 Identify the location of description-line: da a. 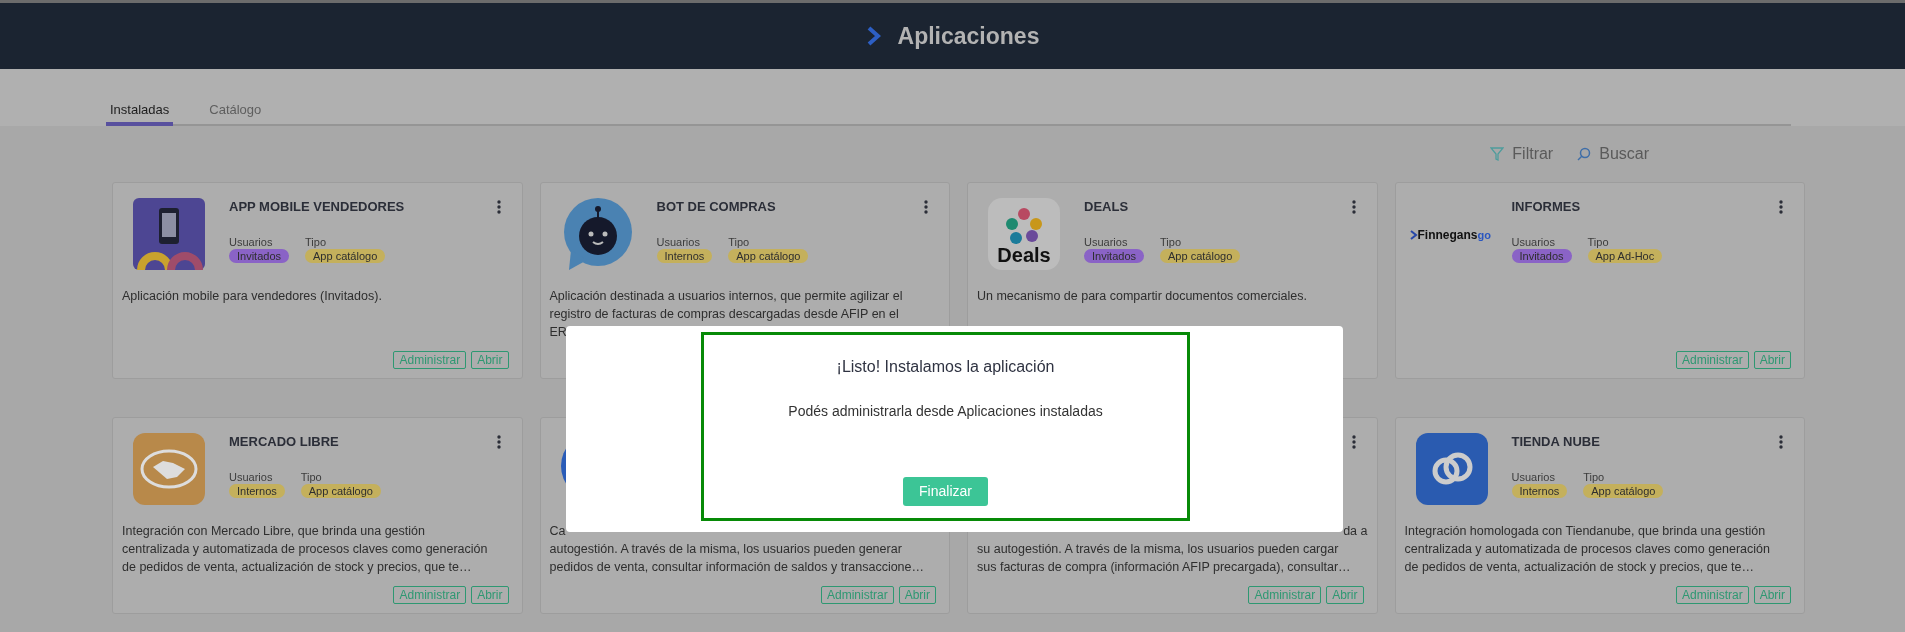
(1355, 531).